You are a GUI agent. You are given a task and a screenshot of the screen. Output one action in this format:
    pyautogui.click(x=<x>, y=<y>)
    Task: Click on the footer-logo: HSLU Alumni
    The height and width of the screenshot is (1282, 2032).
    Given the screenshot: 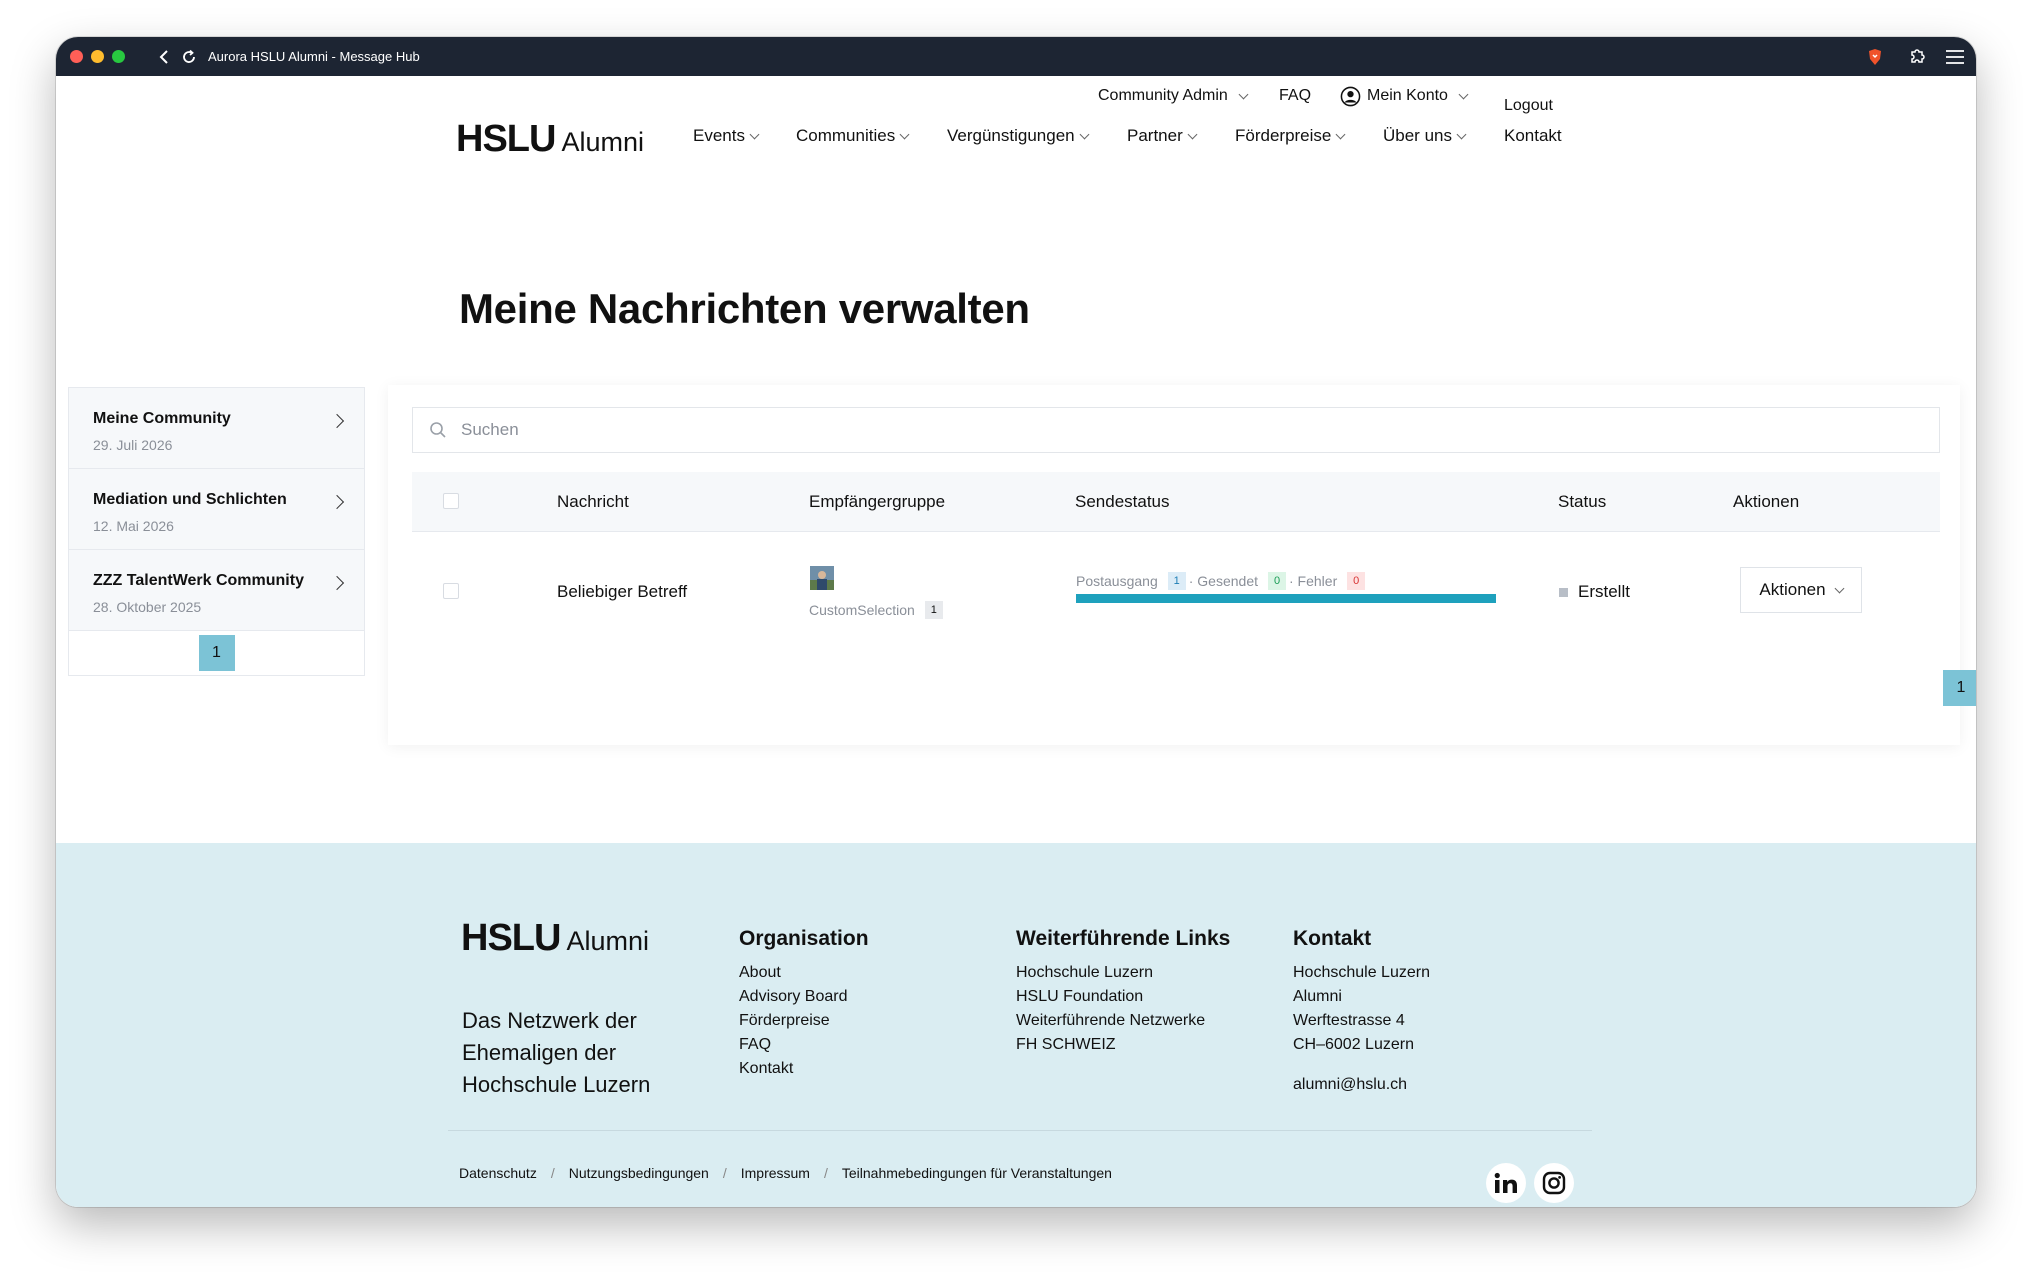 What is the action you would take?
    pyautogui.click(x=555, y=938)
    